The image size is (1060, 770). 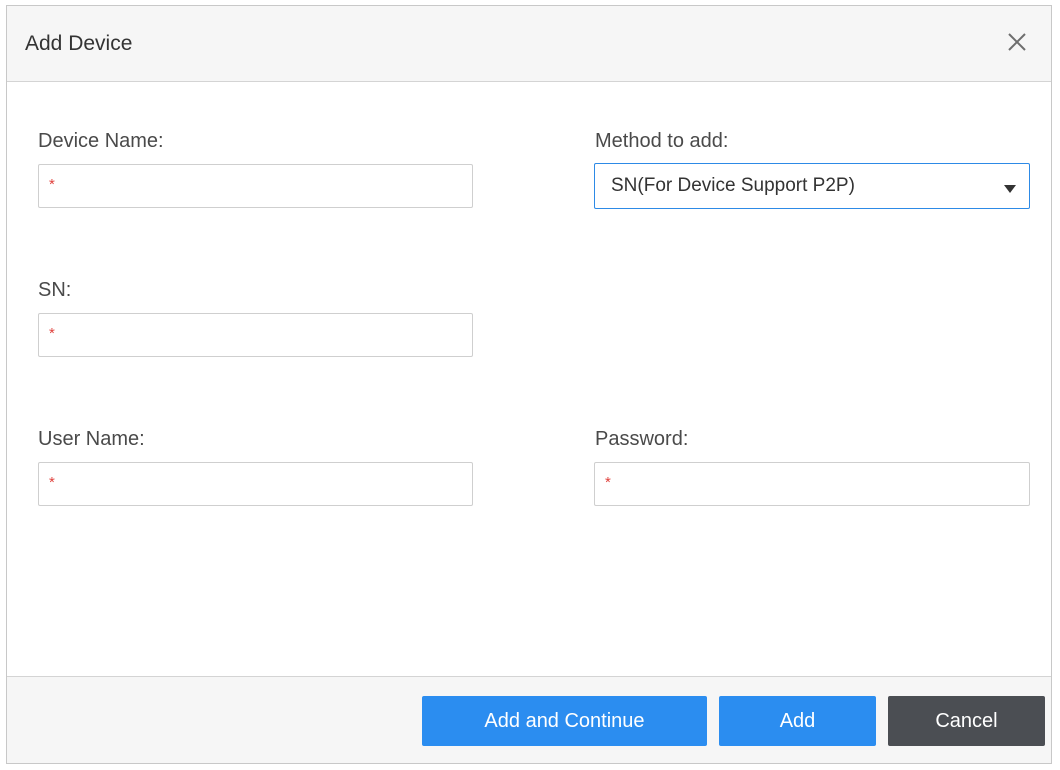 What do you see at coordinates (264, 336) in the screenshot?
I see `sn-input` at bounding box center [264, 336].